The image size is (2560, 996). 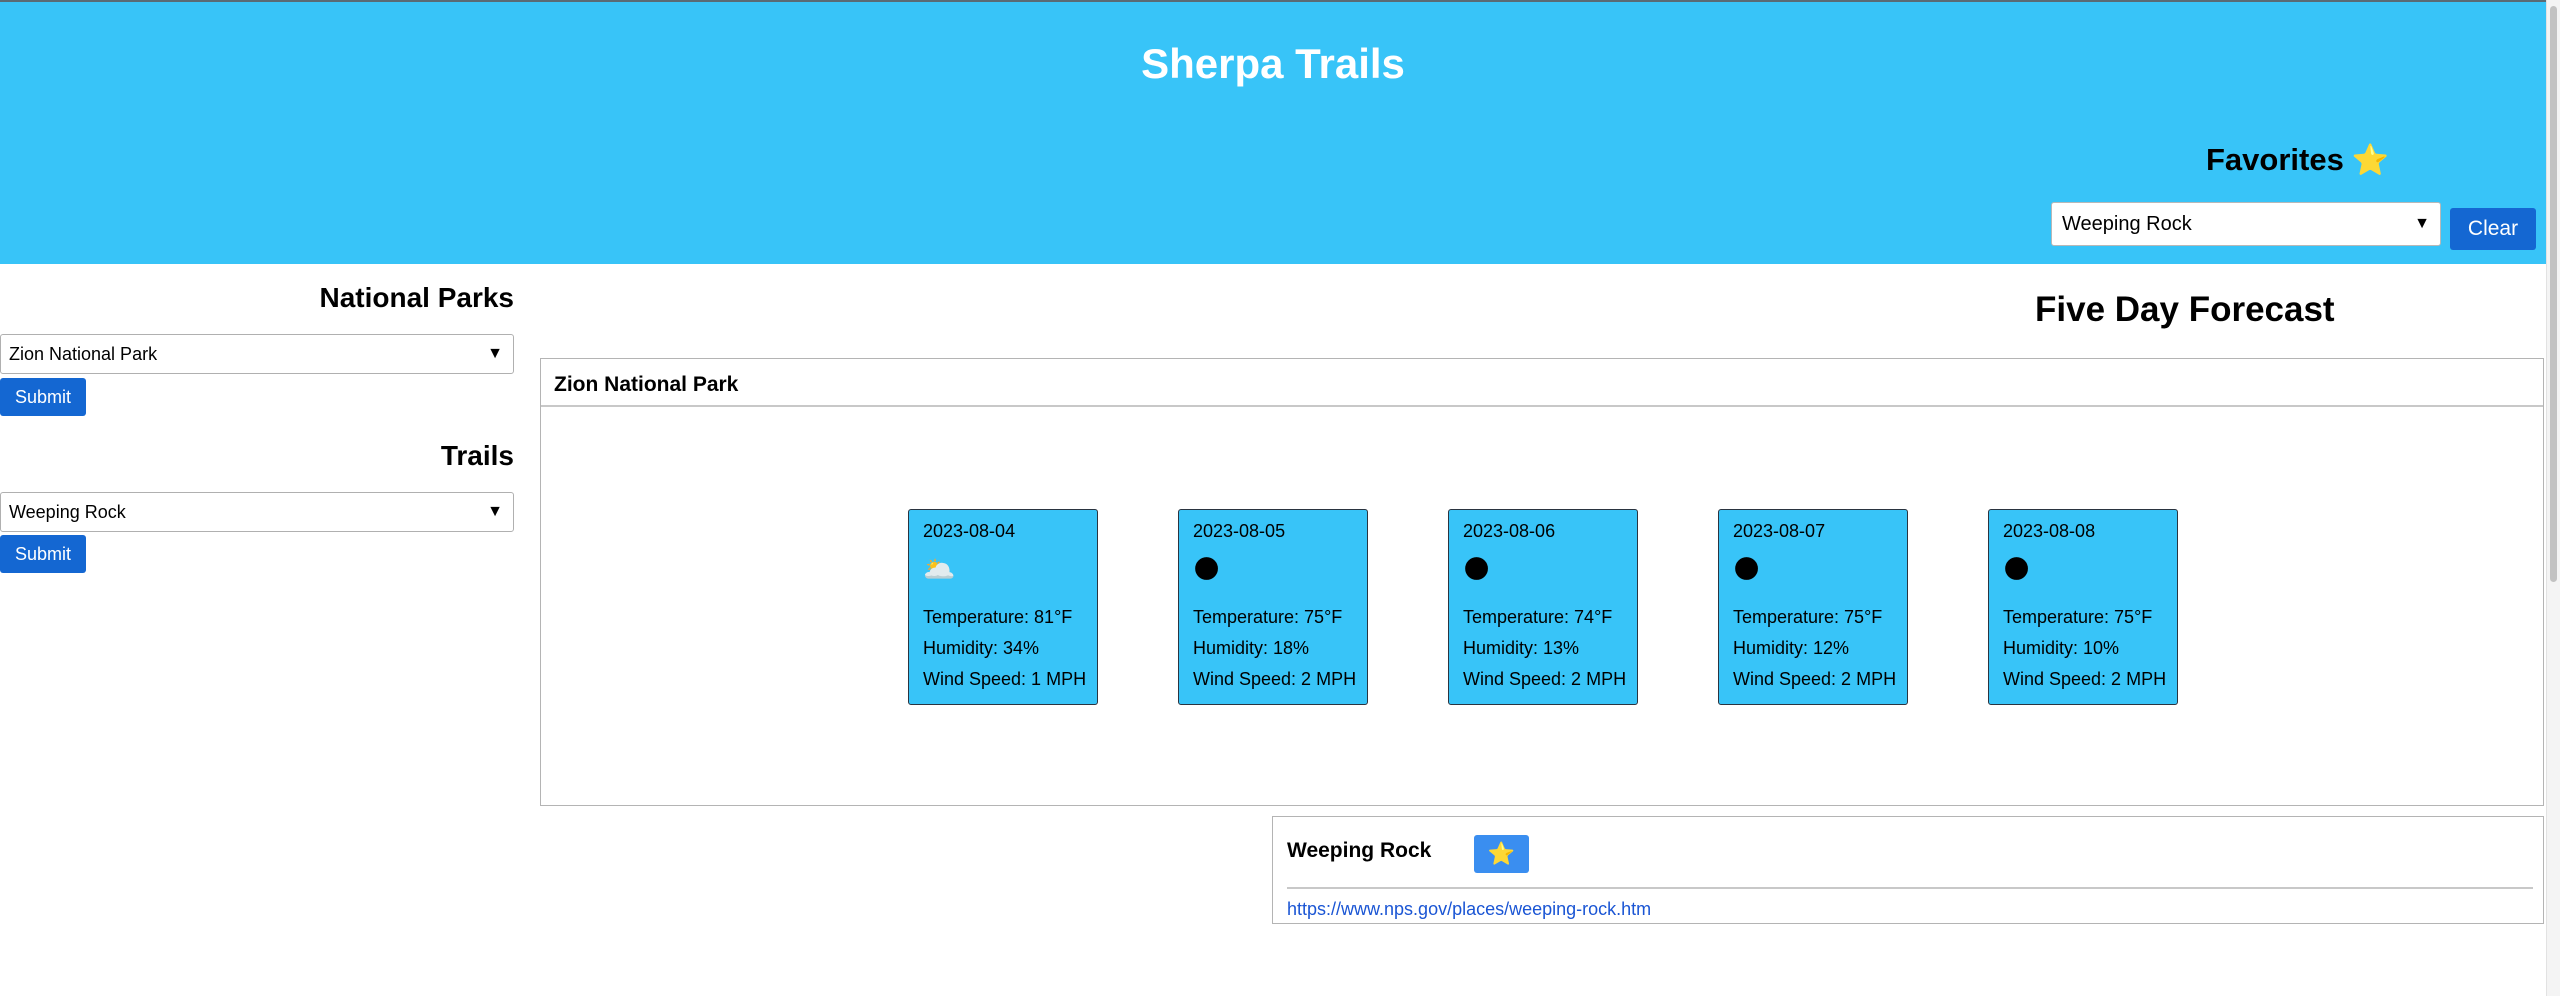 What do you see at coordinates (2246, 224) in the screenshot?
I see `favorites-select: Weeping Rock ▼` at bounding box center [2246, 224].